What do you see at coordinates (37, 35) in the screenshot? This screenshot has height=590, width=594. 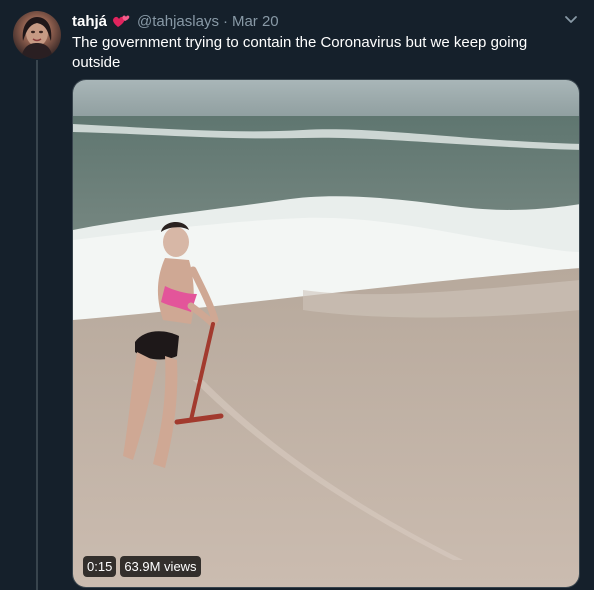 I see `avatar` at bounding box center [37, 35].